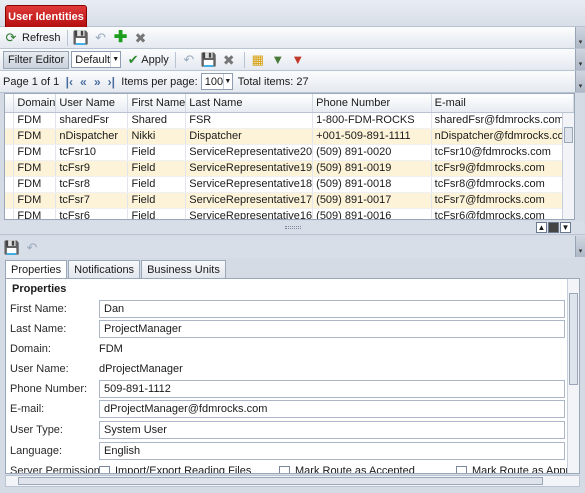 The image size is (585, 493). Describe the element at coordinates (332, 329) in the screenshot. I see `last-name-field: ProjectManager` at that location.